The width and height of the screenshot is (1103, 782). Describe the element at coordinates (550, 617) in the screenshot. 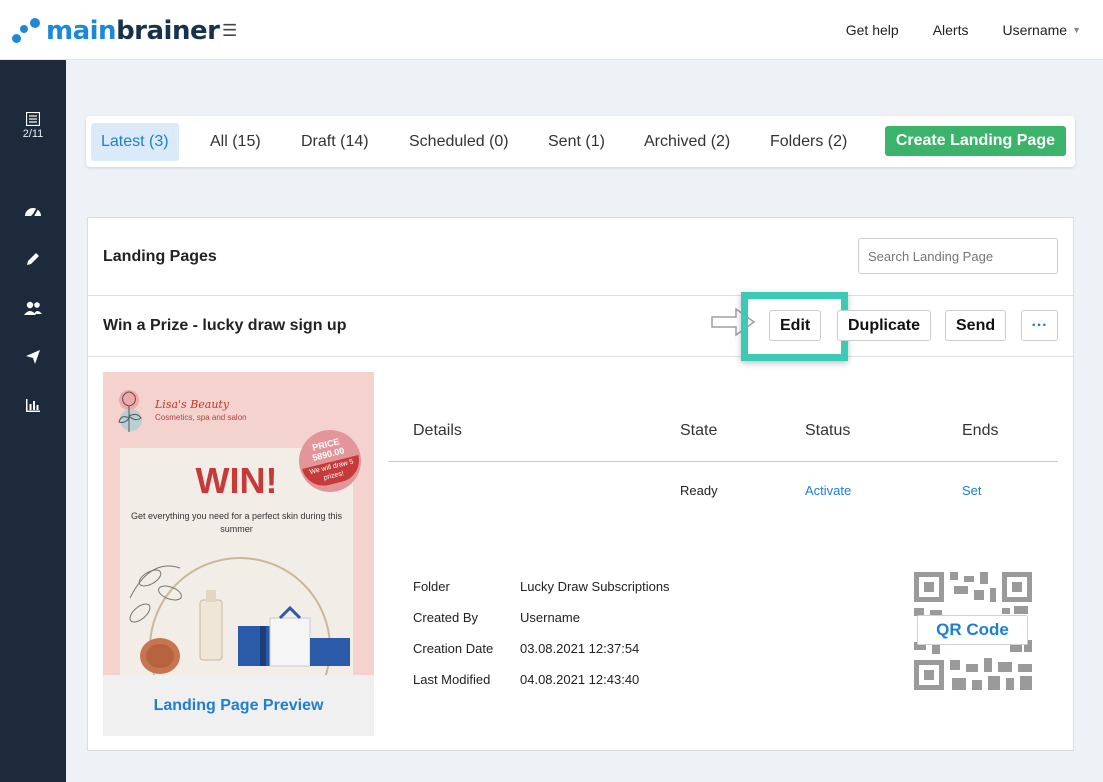

I see `meta-value-created-by: Username` at that location.